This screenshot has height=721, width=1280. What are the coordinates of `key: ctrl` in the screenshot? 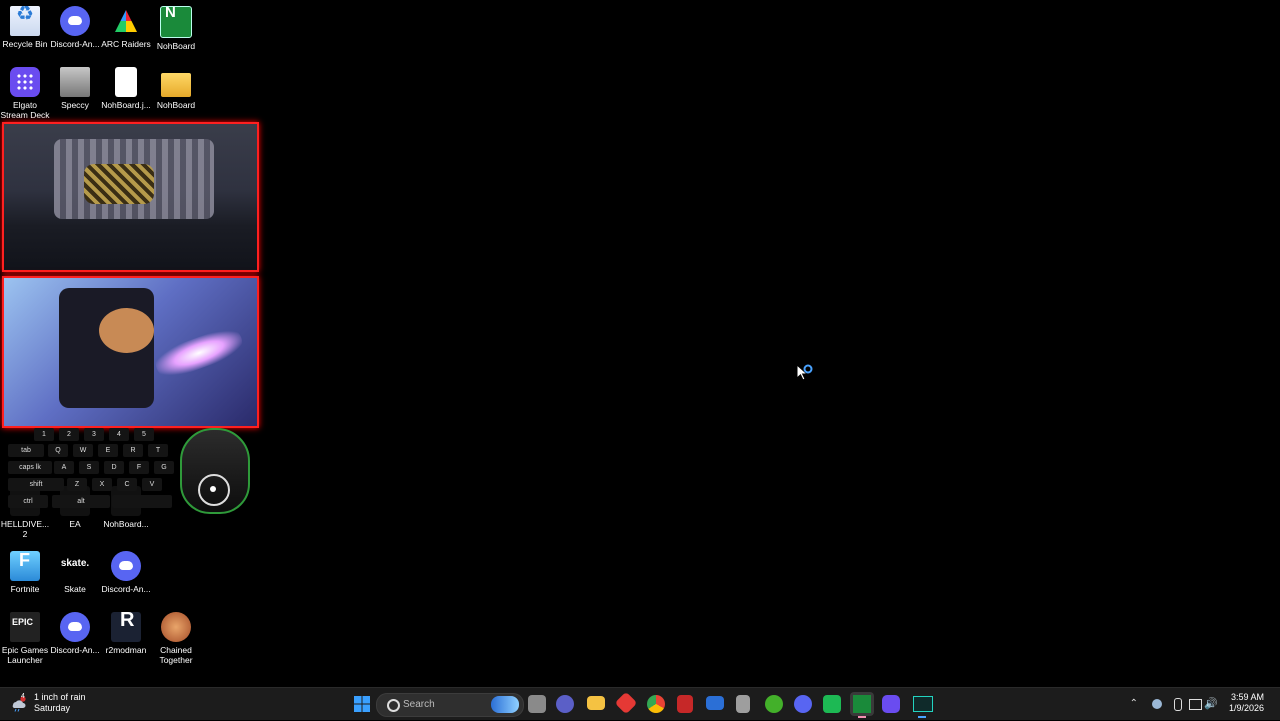 It's located at (28, 501).